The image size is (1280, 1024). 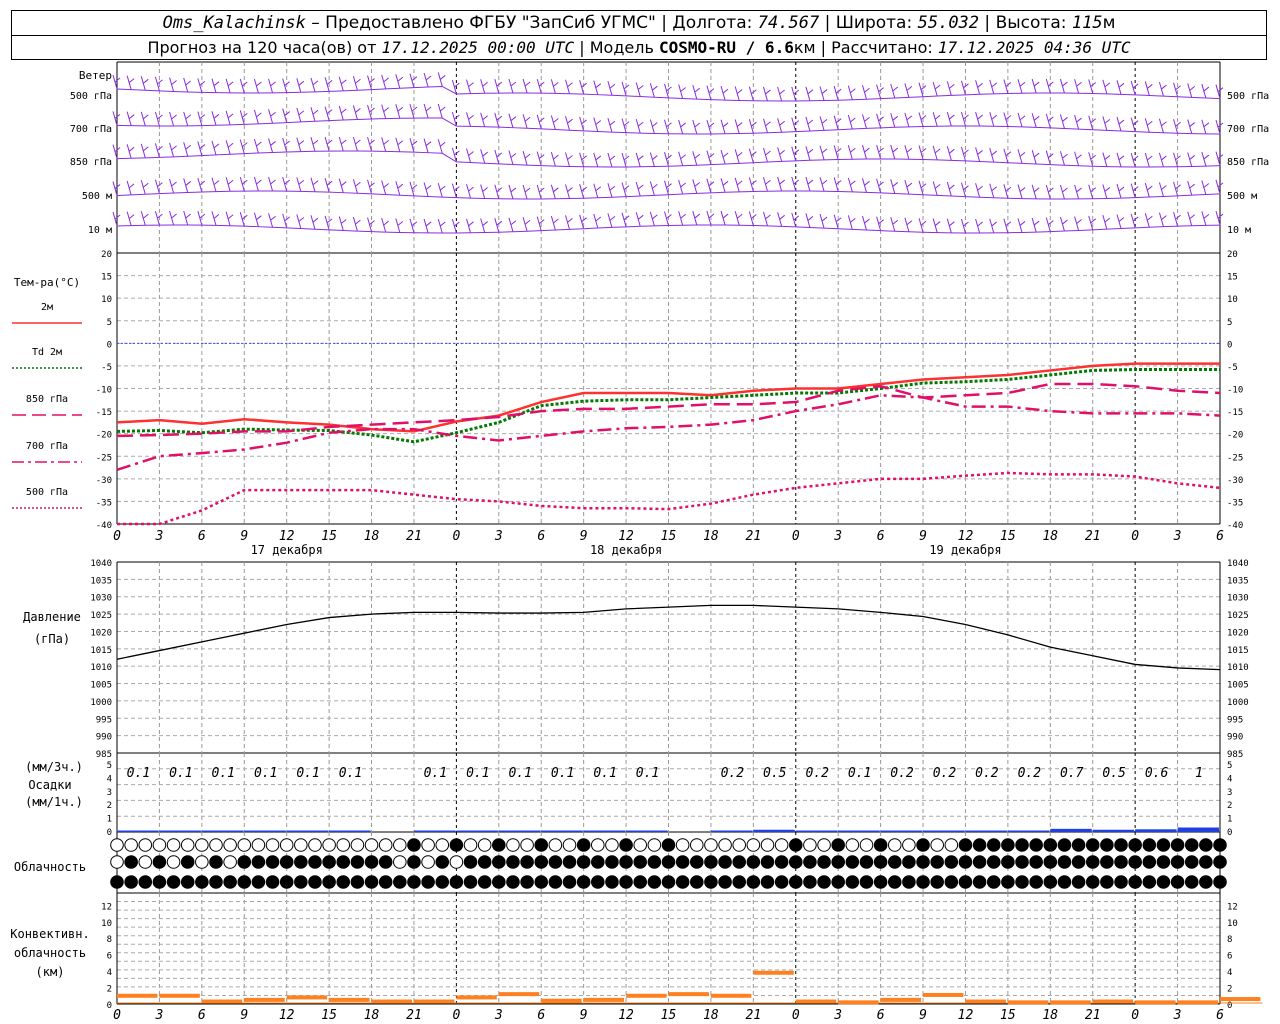 I want to click on day-label: 18 декабря, so click(x=626, y=550).